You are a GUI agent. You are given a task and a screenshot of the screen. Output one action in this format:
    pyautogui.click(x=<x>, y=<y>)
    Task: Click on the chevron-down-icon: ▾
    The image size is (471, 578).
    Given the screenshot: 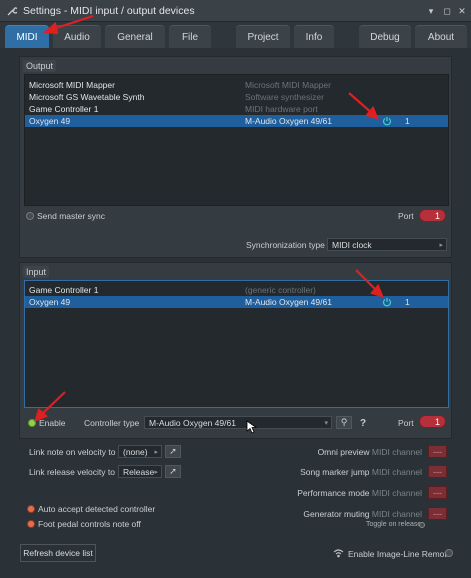 What is the action you would take?
    pyautogui.click(x=326, y=423)
    